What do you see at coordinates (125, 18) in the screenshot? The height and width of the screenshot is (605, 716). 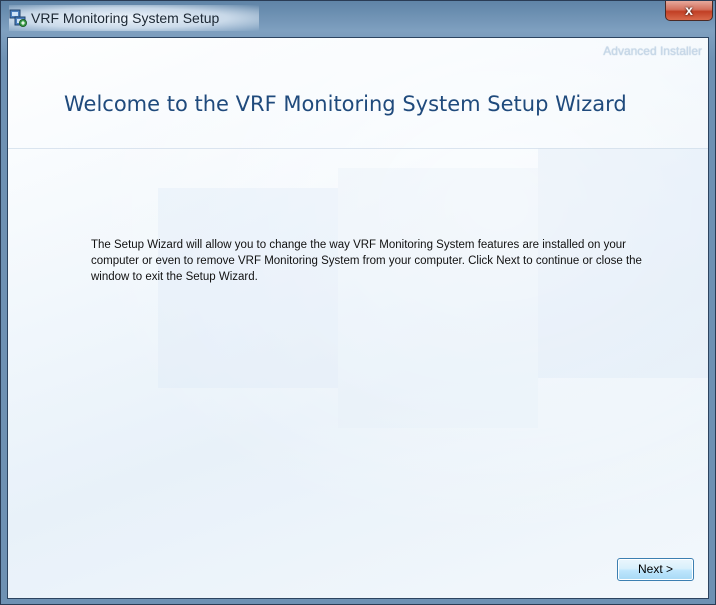 I see `window-title: VRF Monitoring System Setup` at bounding box center [125, 18].